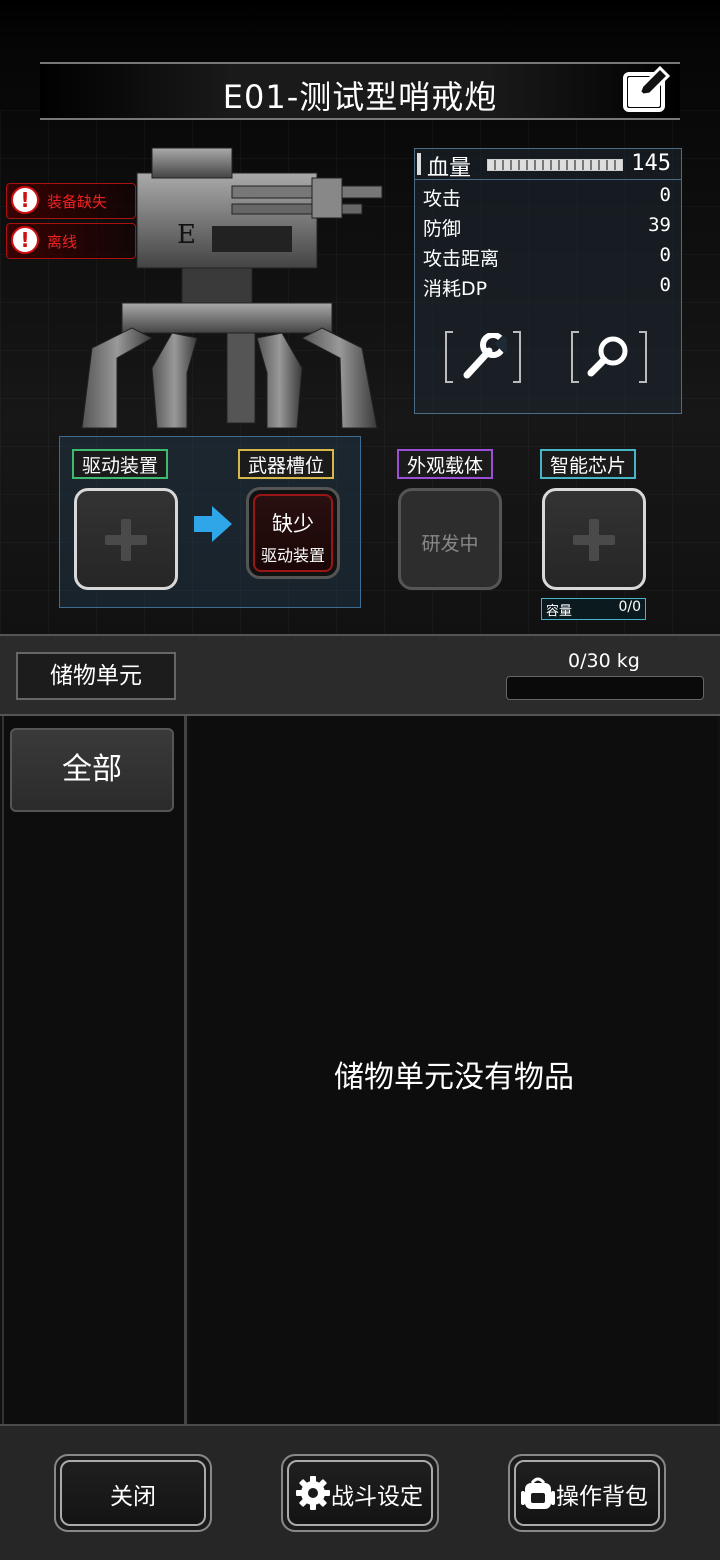 The image size is (720, 1560). I want to click on gear-icon, so click(313, 1493).